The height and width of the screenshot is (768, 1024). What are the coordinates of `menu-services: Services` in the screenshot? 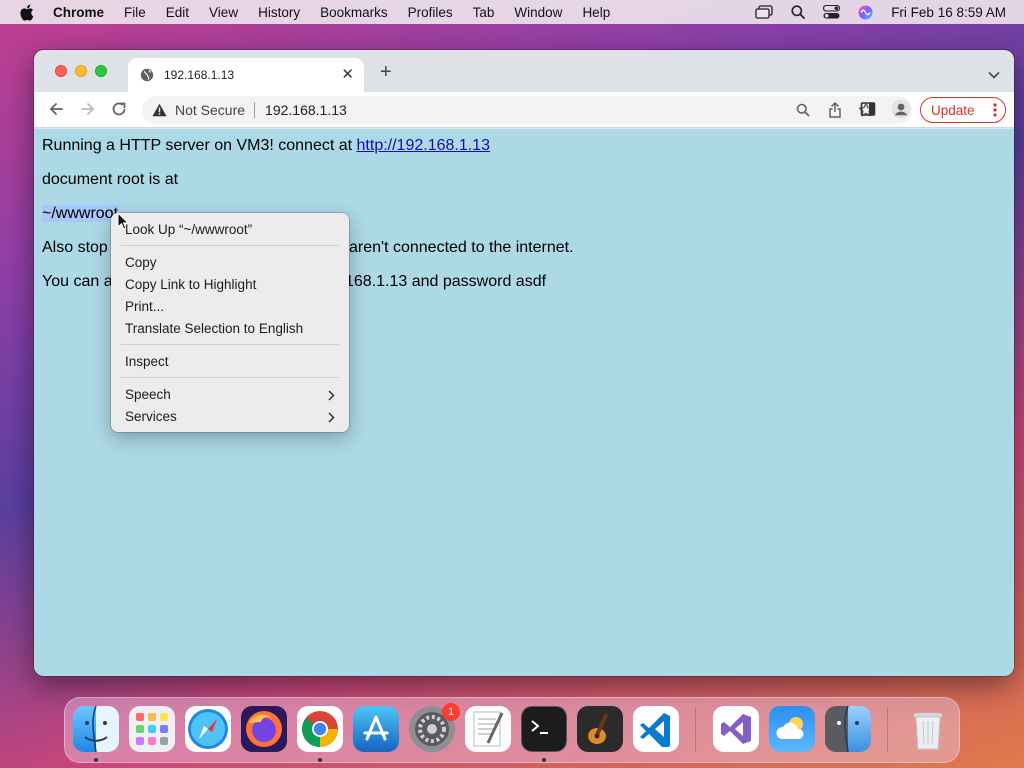 It's located at (151, 416).